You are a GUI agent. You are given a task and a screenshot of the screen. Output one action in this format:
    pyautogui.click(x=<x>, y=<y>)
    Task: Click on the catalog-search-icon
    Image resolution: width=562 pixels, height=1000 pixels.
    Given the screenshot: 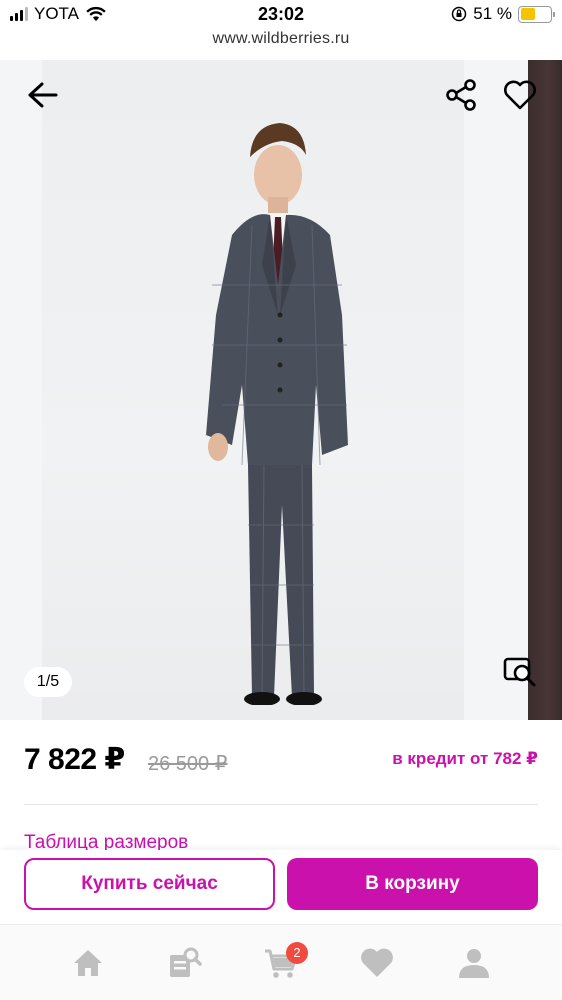 What is the action you would take?
    pyautogui.click(x=185, y=962)
    